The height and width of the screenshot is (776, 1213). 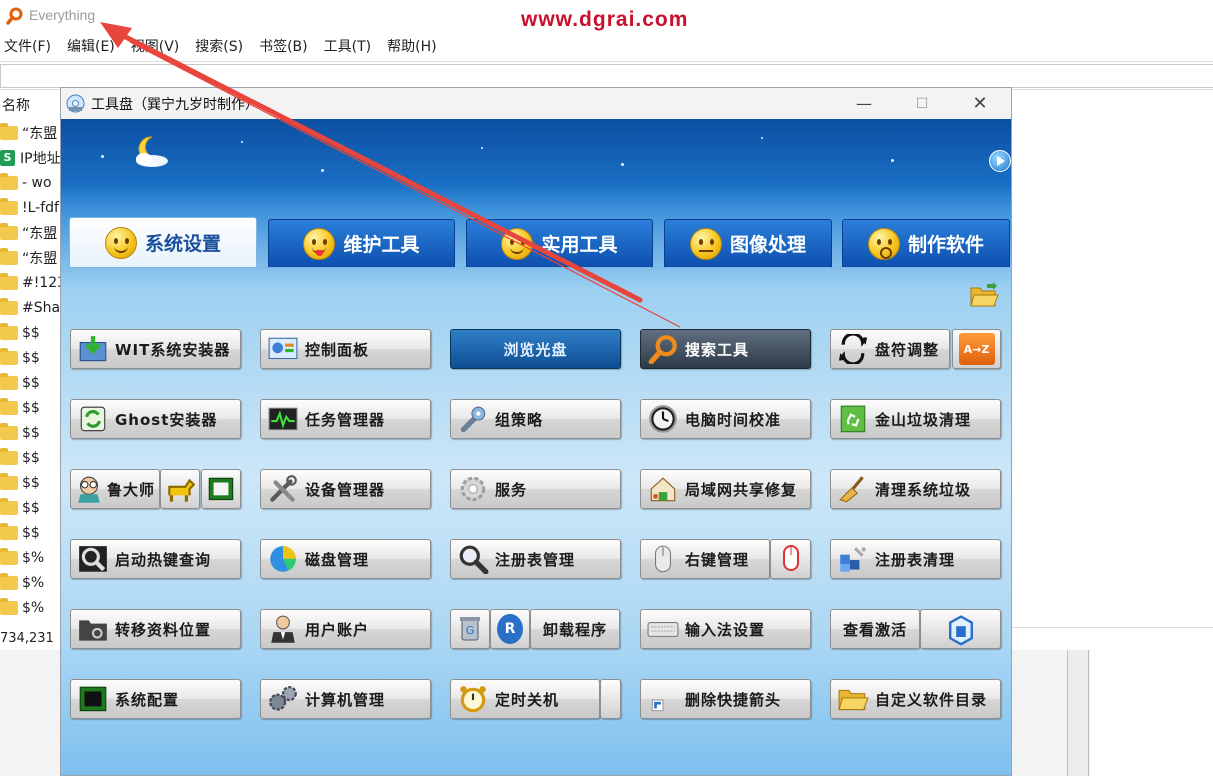 I want to click on tool-button-2-0: 鲁大师, so click(x=115, y=489).